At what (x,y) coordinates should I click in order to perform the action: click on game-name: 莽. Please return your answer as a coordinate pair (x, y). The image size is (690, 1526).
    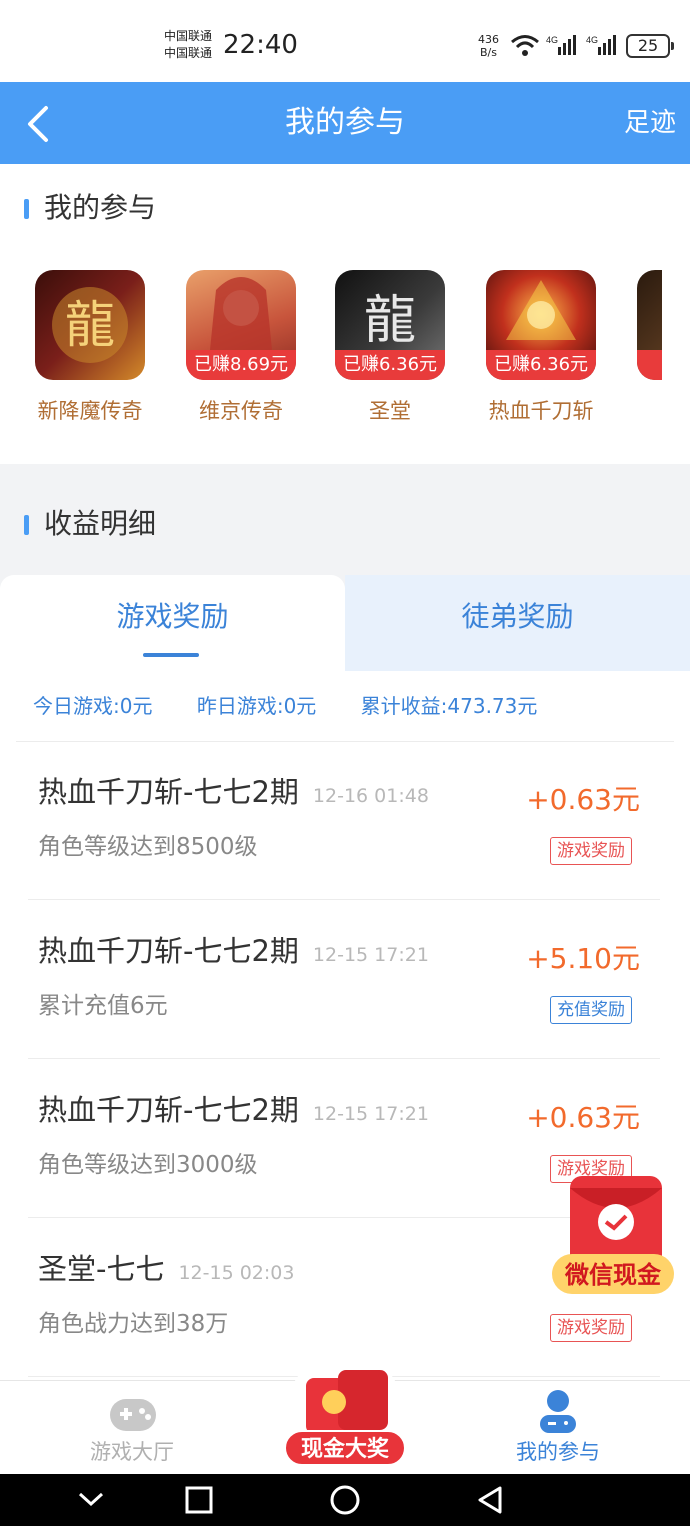
    Looking at the image, I should click on (639, 411).